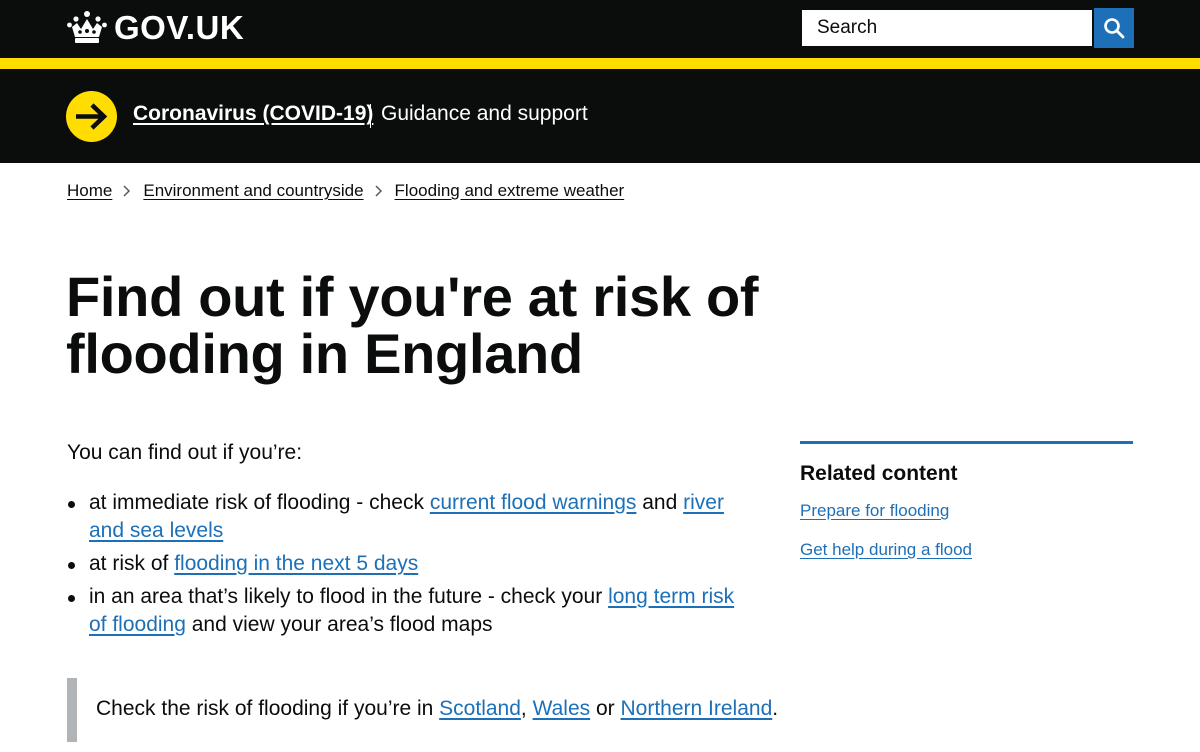 The height and width of the screenshot is (752, 1200). I want to click on list-text: and, so click(660, 502).